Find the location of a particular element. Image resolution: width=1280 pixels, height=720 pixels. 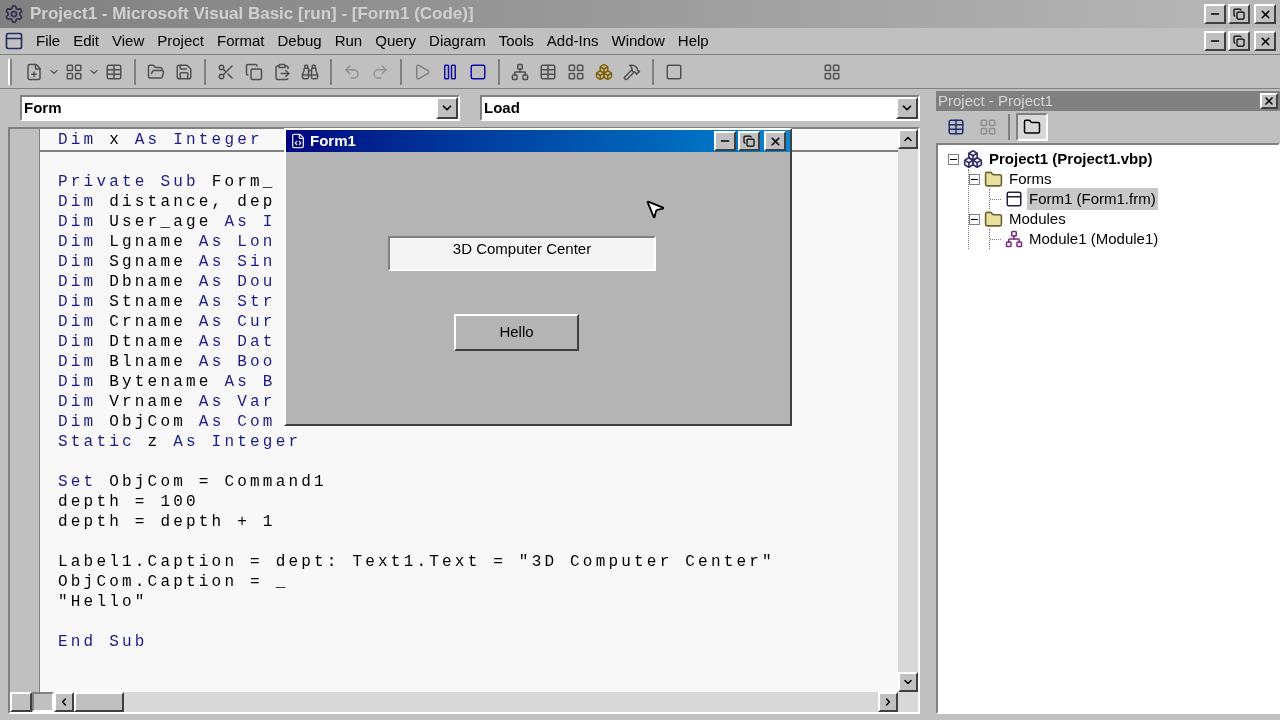

code-line: Dim Lgname As Lon is located at coordinates (166, 242).